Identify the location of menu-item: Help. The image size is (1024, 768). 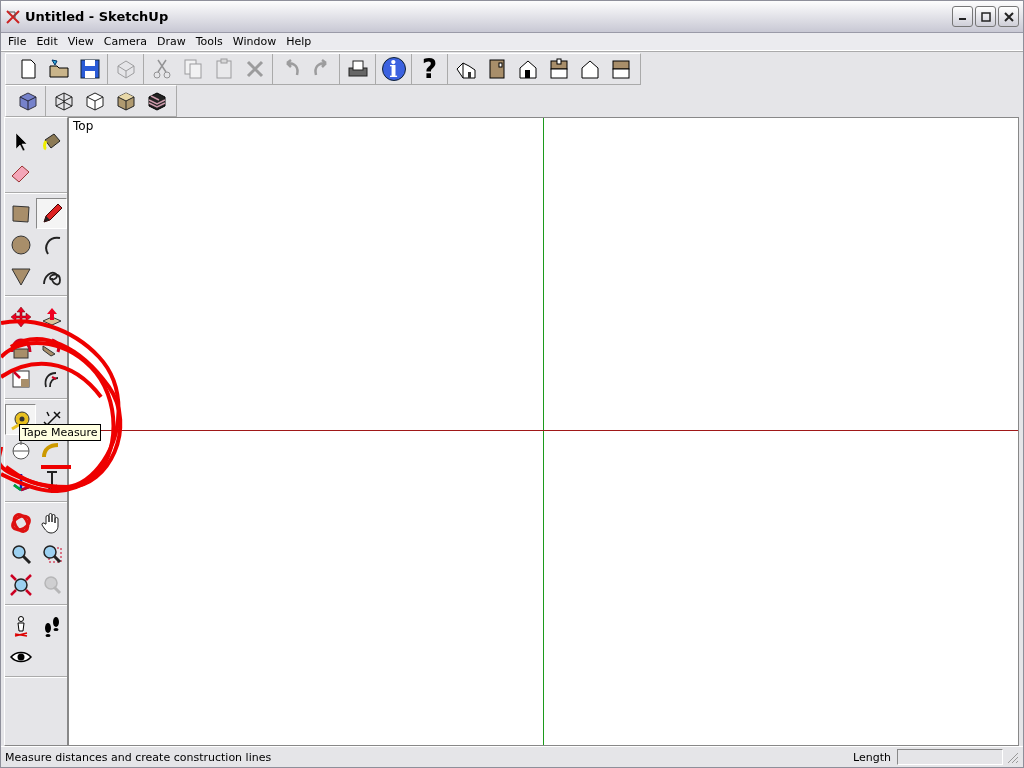
(299, 41).